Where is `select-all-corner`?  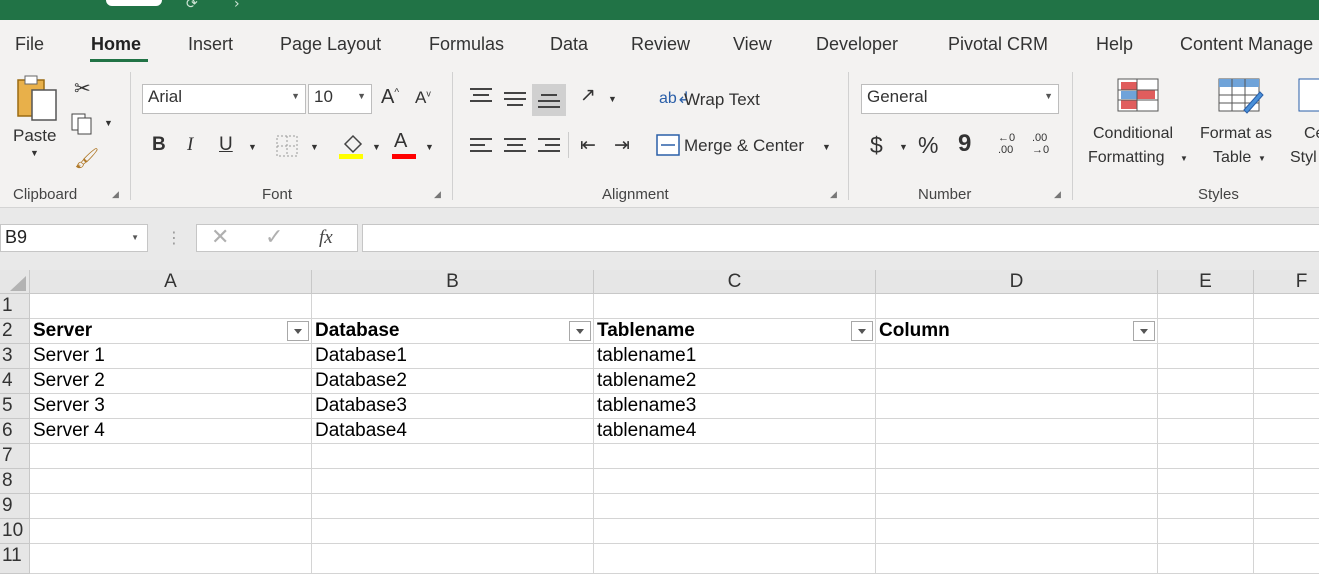
select-all-corner is located at coordinates (15, 282).